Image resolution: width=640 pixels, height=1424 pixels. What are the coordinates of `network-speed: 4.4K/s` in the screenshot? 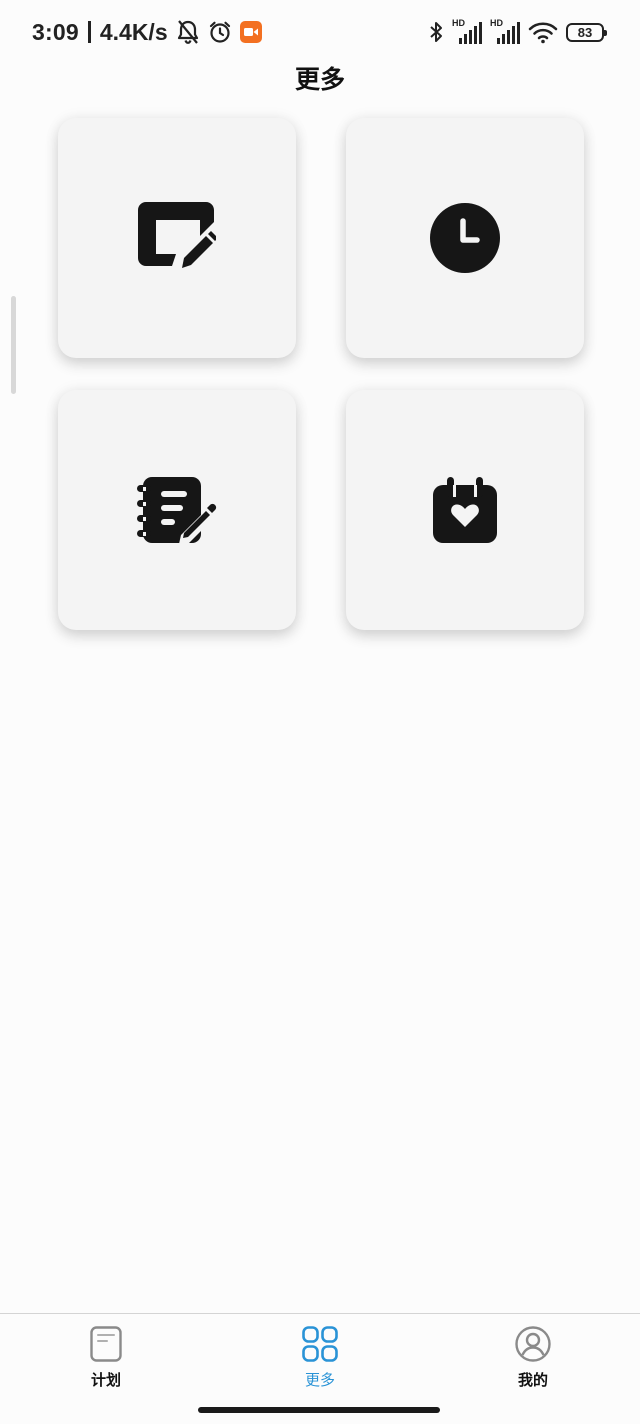 It's located at (133, 31).